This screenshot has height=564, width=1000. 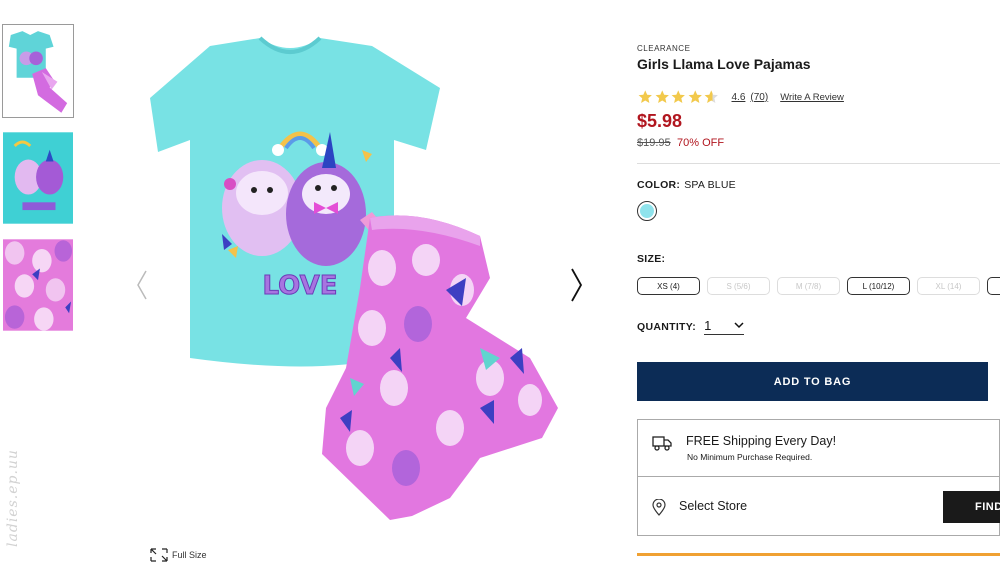 What do you see at coordinates (948, 286) in the screenshot?
I see `size-option-xl: XL (14)` at bounding box center [948, 286].